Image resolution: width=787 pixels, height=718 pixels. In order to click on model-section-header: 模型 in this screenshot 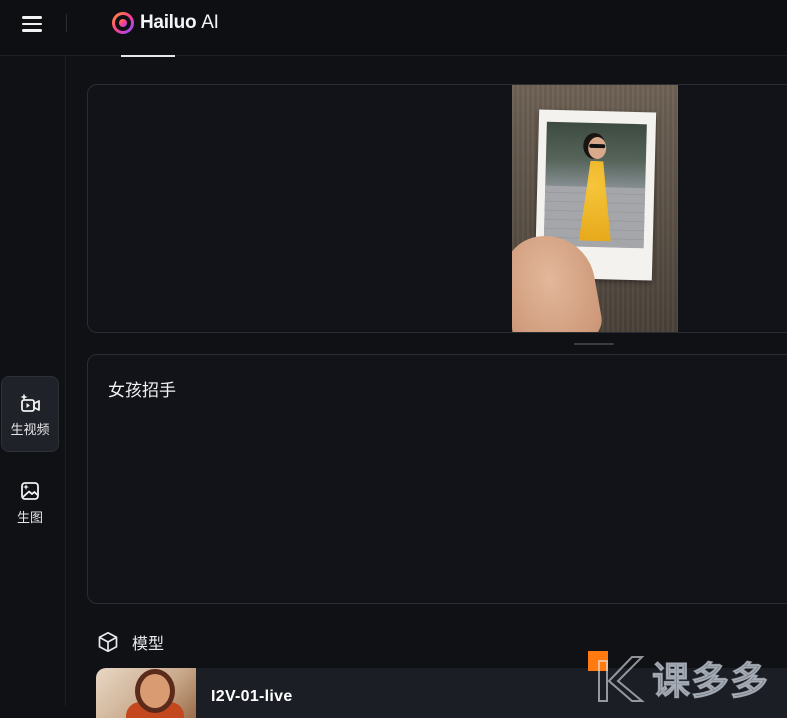, I will do `click(130, 642)`.